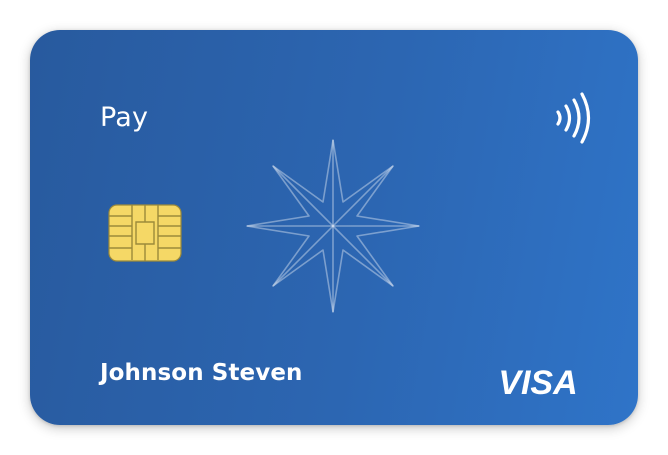 Image resolution: width=668 pixels, height=455 pixels. What do you see at coordinates (124, 117) in the screenshot?
I see `card-brand-label: Pay` at bounding box center [124, 117].